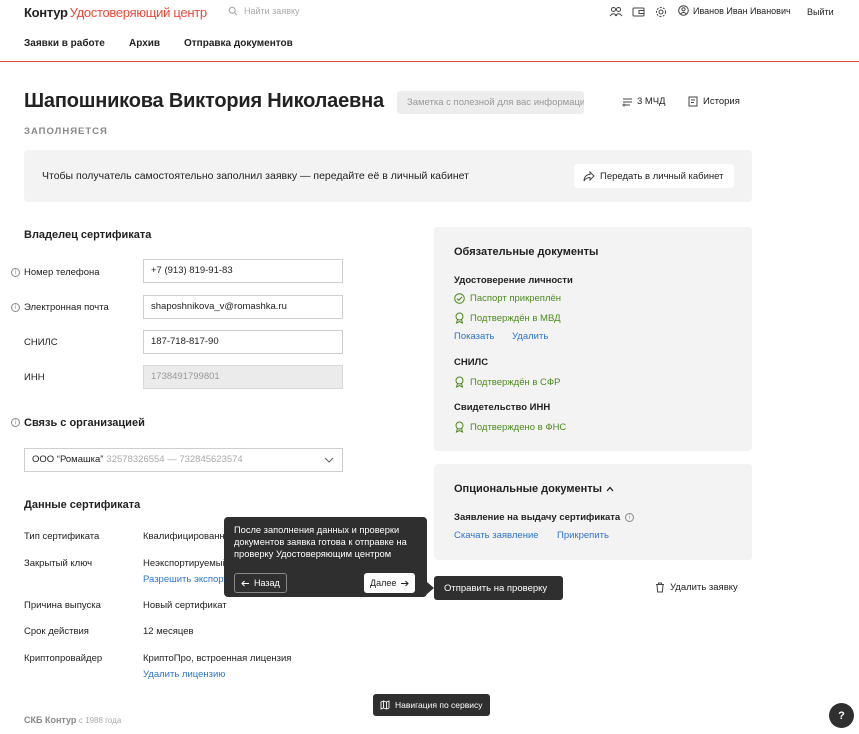 This screenshot has height=734, width=859. I want to click on org-select: ООО “Ромашка” 32578326554 — 732845623574, so click(183, 460).